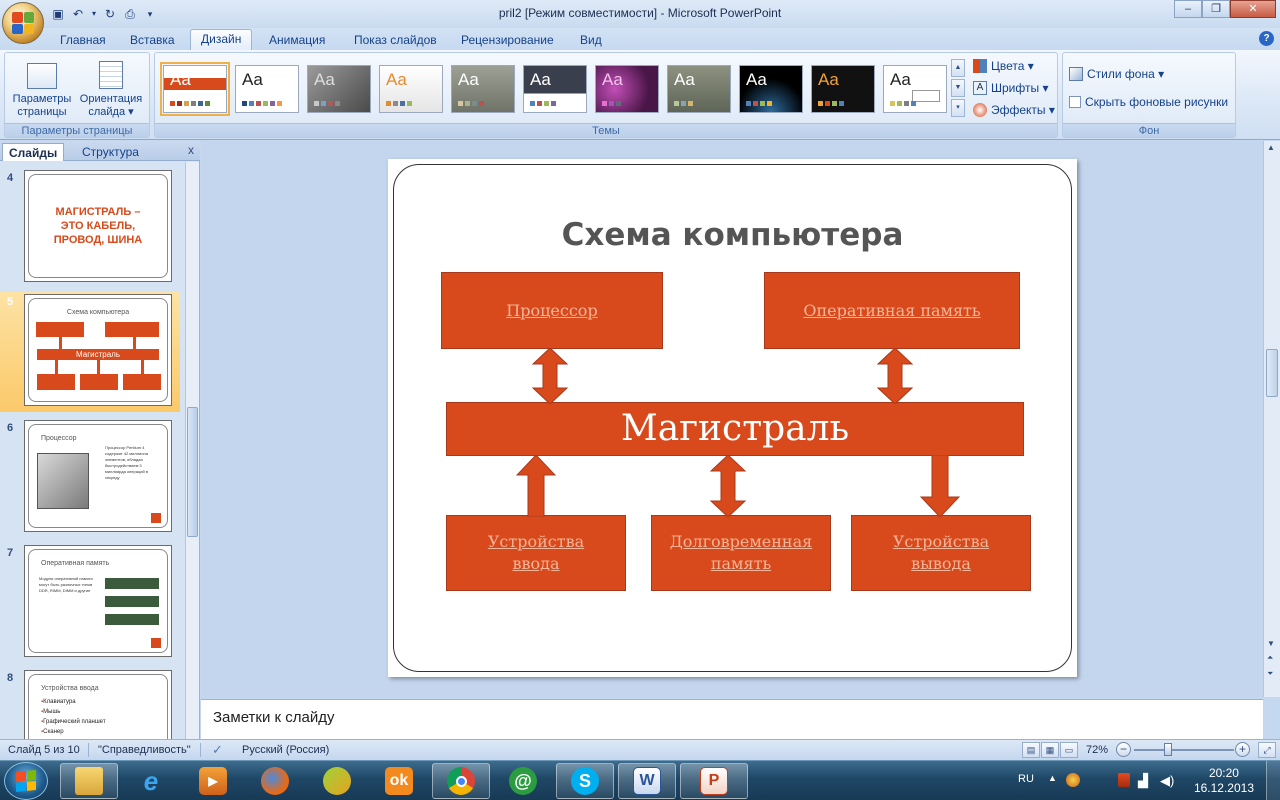 Image resolution: width=1280 pixels, height=800 pixels. Describe the element at coordinates (1148, 102) in the screenshot. I see `hide-background-checkbox-row: Скрыть фоновые рисунки` at that location.